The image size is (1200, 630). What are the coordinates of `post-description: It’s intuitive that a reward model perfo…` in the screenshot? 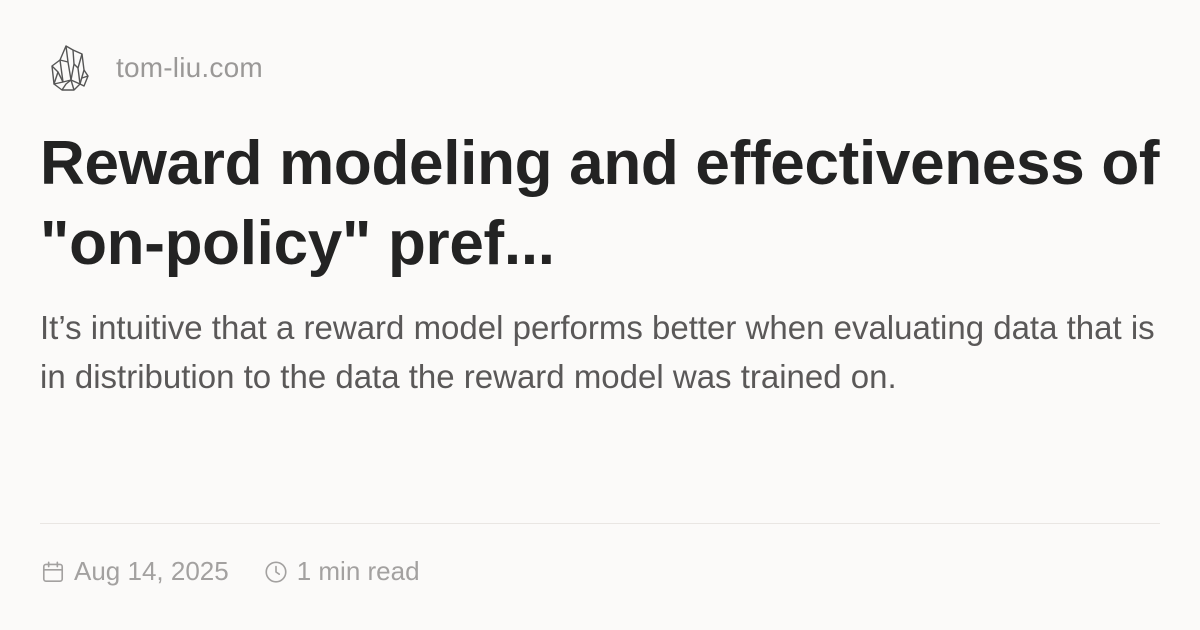 It's located at (597, 352).